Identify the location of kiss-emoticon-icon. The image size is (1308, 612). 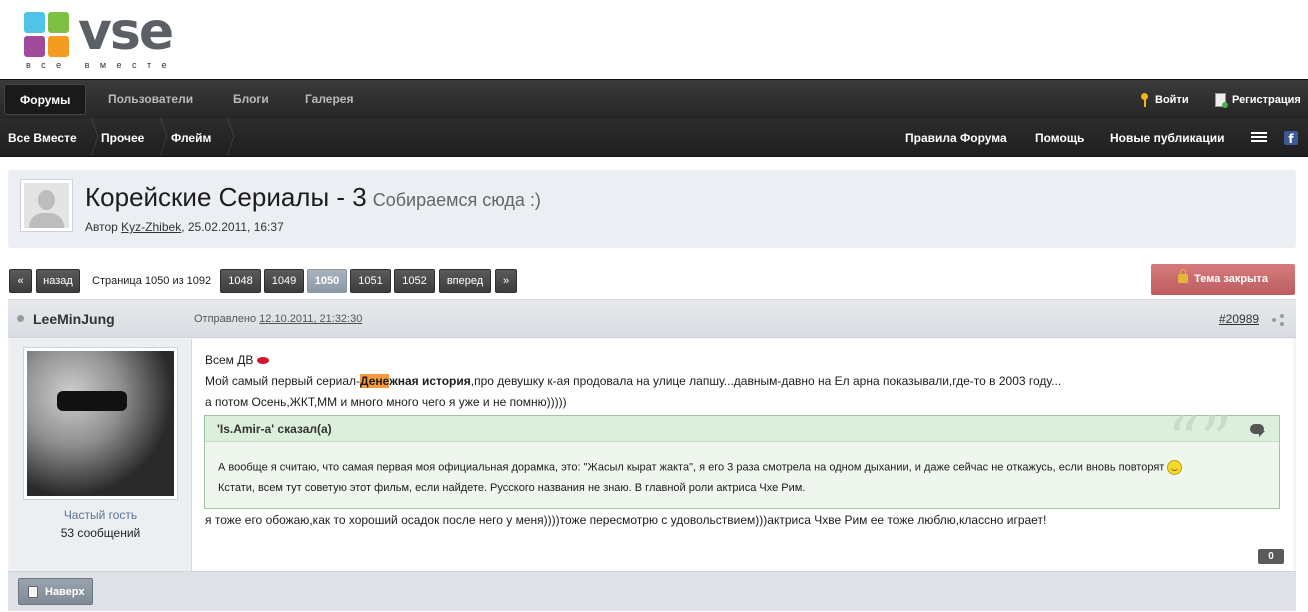
(263, 361).